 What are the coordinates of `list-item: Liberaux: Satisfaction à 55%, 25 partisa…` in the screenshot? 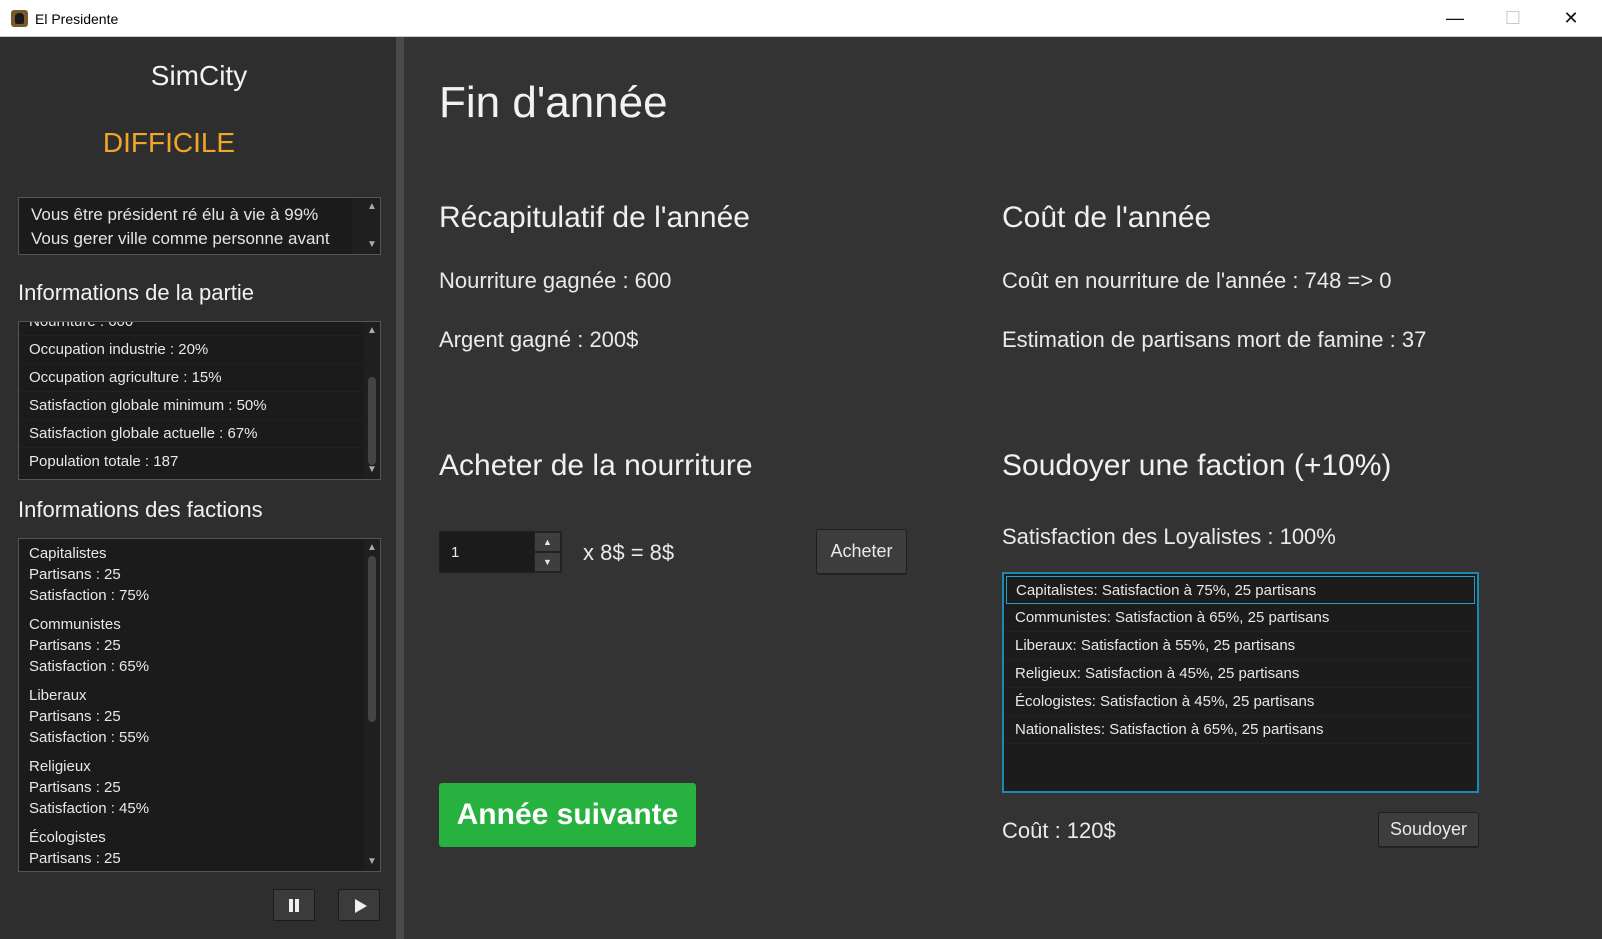 It's located at (1240, 646).